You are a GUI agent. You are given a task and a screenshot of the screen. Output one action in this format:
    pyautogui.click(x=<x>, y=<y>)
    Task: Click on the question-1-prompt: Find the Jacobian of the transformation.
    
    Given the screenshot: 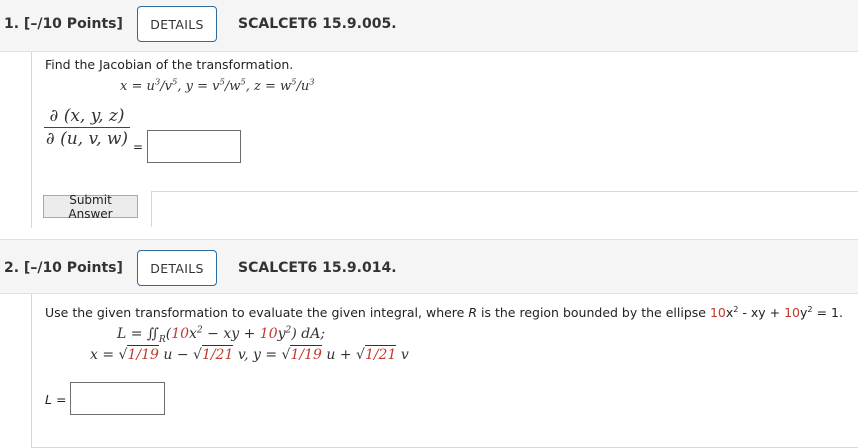 What is the action you would take?
    pyautogui.click(x=169, y=64)
    